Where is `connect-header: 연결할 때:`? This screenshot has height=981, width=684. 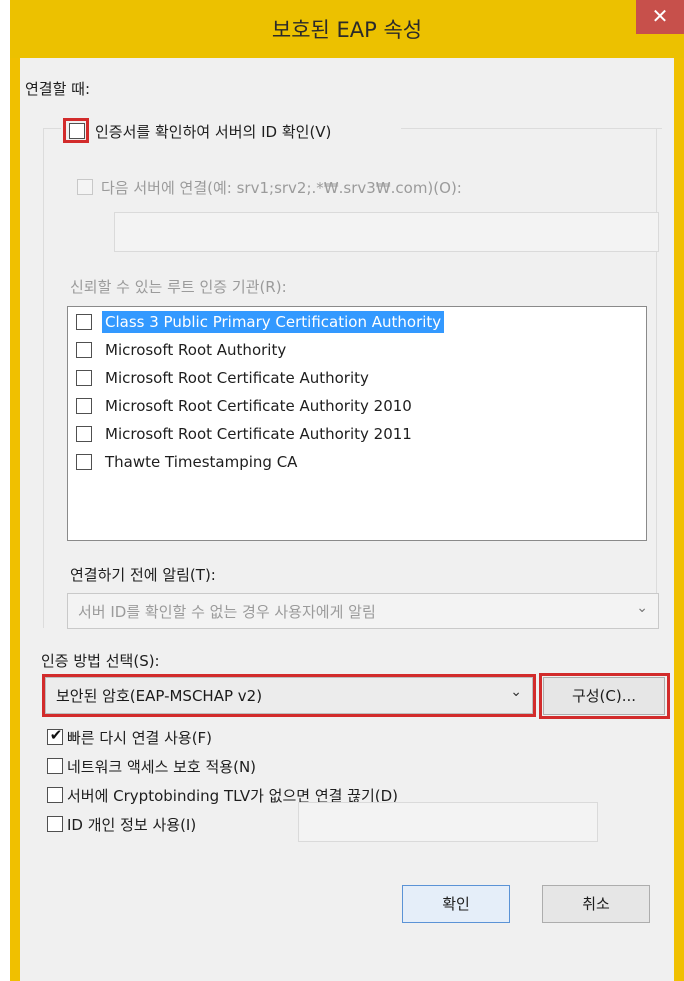 connect-header: 연결할 때: is located at coordinates (58, 89).